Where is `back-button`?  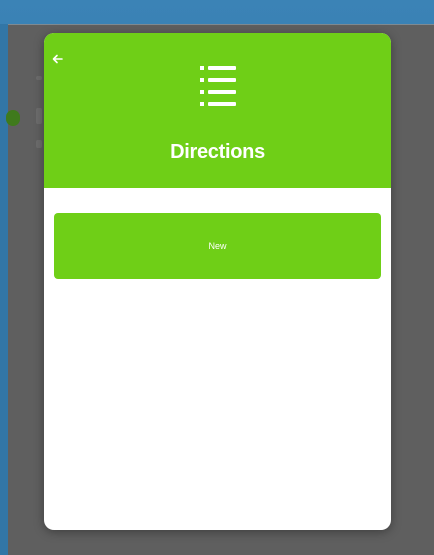
back-button is located at coordinates (58, 59).